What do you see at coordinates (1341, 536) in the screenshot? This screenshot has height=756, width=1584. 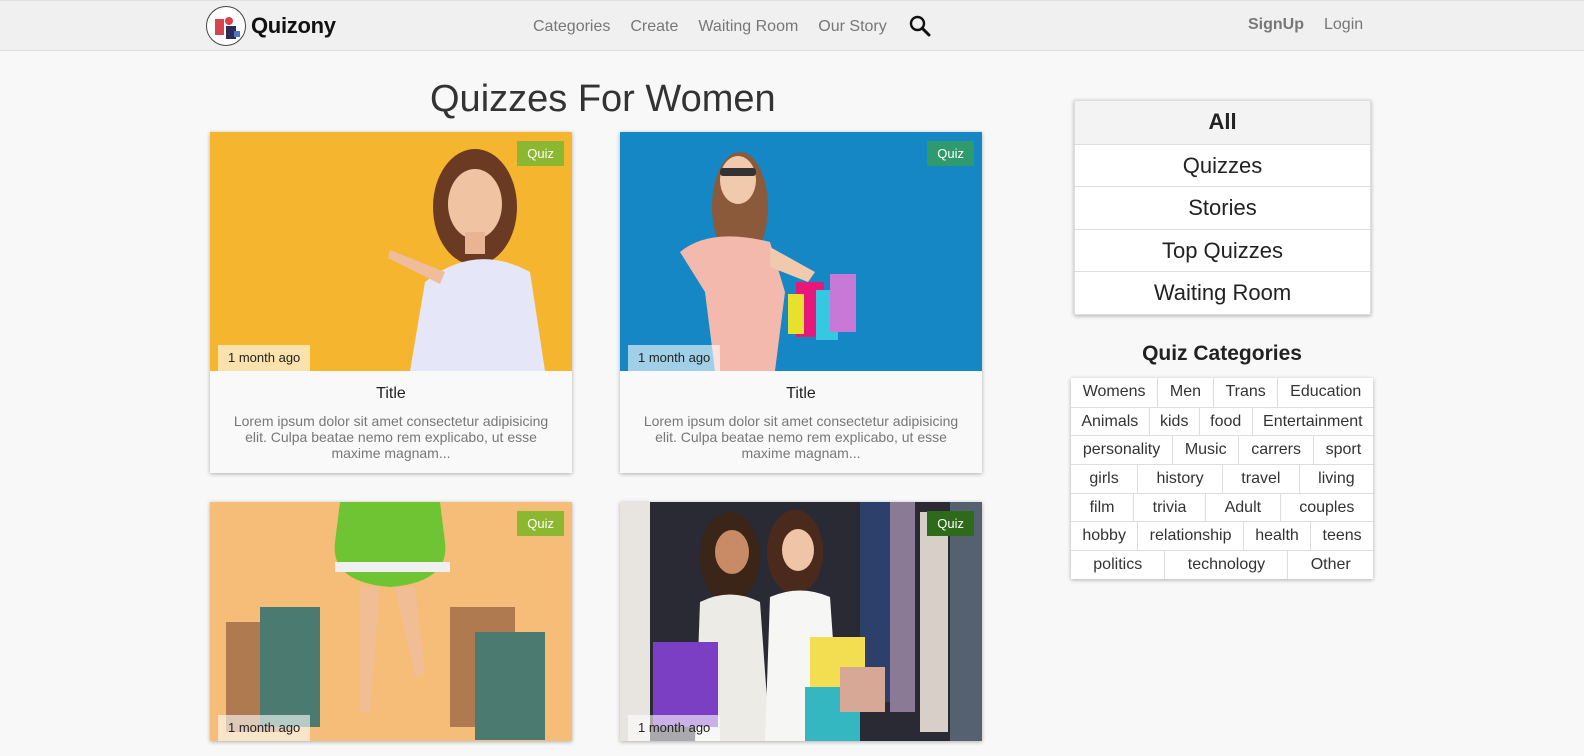 I see `category-tag: teens` at bounding box center [1341, 536].